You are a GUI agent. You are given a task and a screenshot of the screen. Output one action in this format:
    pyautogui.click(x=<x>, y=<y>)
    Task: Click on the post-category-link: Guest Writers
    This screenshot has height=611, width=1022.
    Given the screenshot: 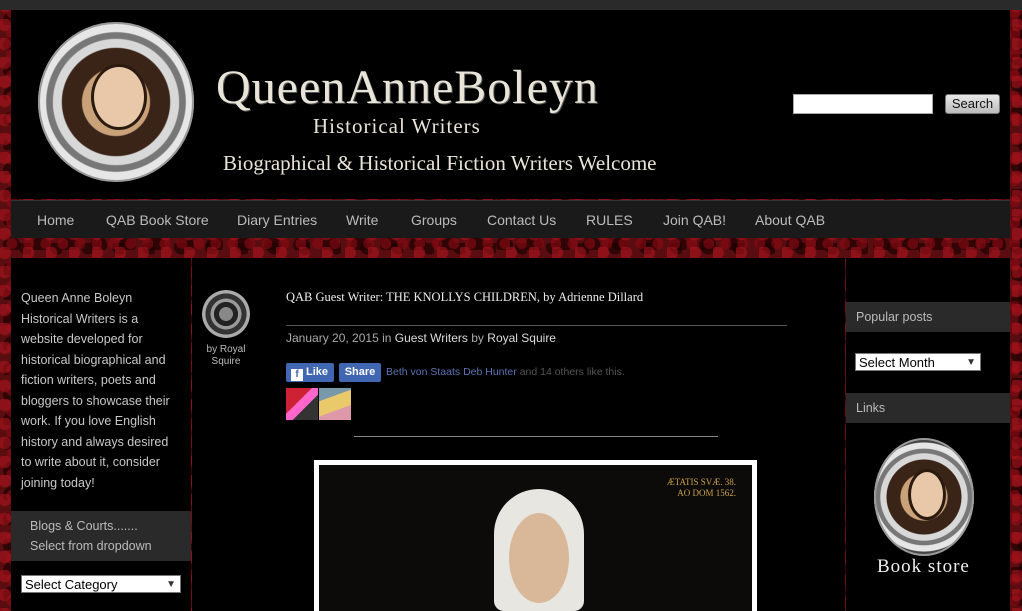 What is the action you would take?
    pyautogui.click(x=431, y=338)
    